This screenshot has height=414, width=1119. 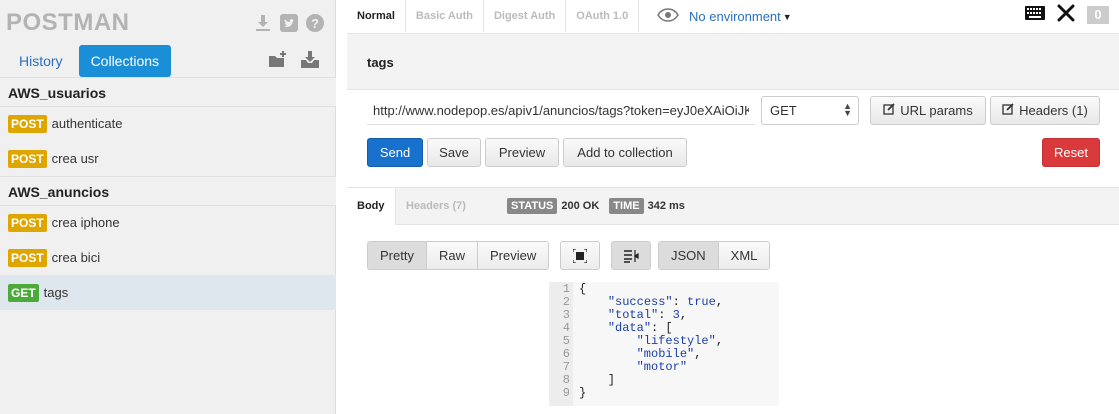 What do you see at coordinates (23, 292) in the screenshot?
I see `method-badge: GET` at bounding box center [23, 292].